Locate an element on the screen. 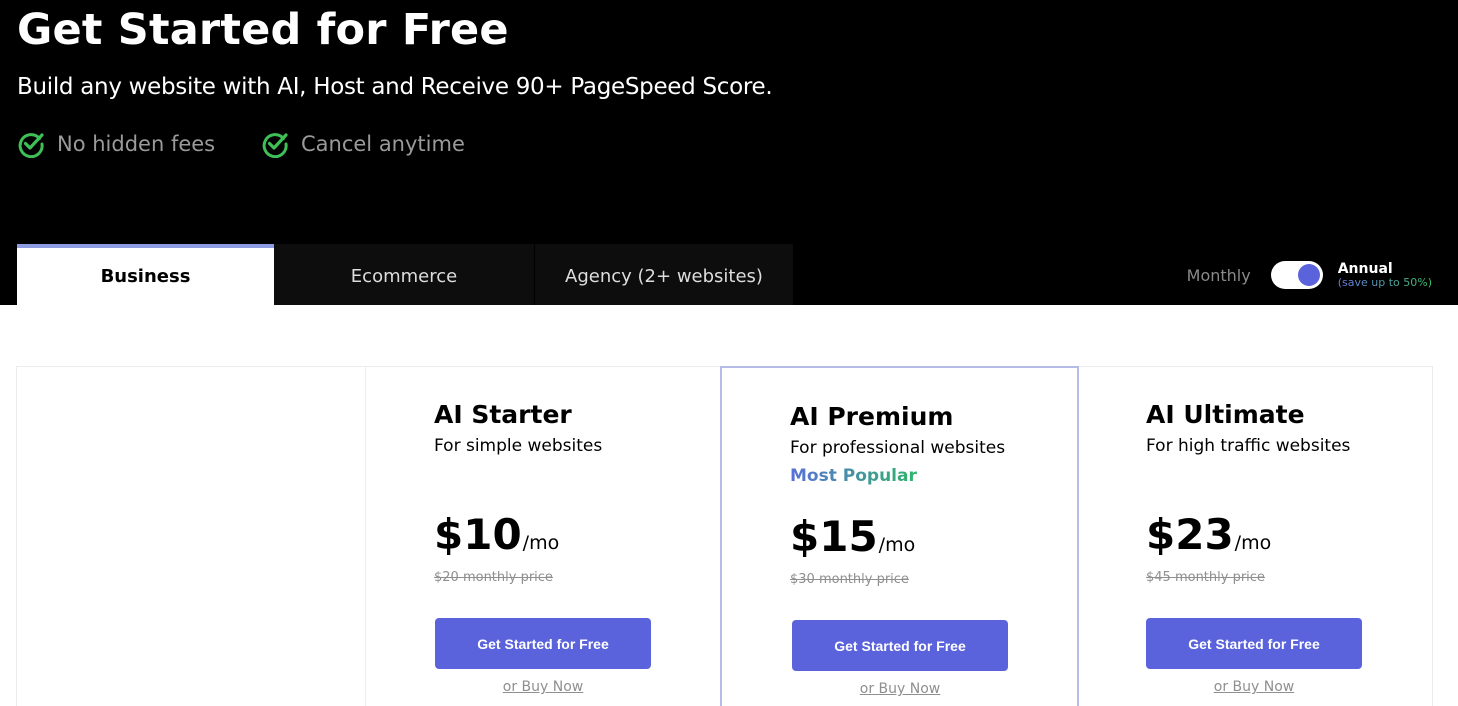 The width and height of the screenshot is (1458, 706). plan-description: For high traffic websites is located at coordinates (1248, 446).